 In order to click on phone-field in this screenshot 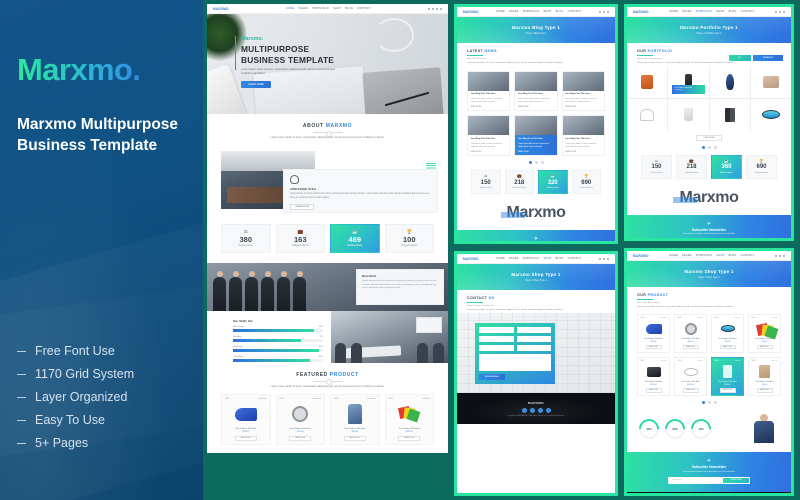, I will do `click(496, 338)`.